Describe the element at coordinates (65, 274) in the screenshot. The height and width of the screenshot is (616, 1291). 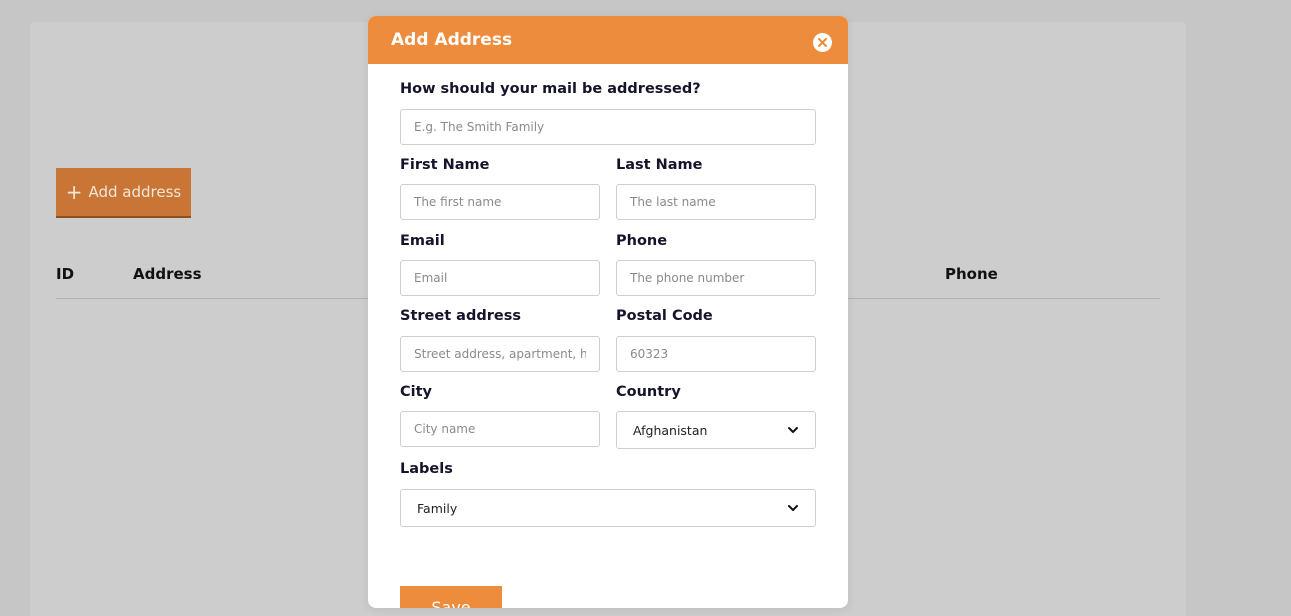
I see `table-header-id: ID` at that location.